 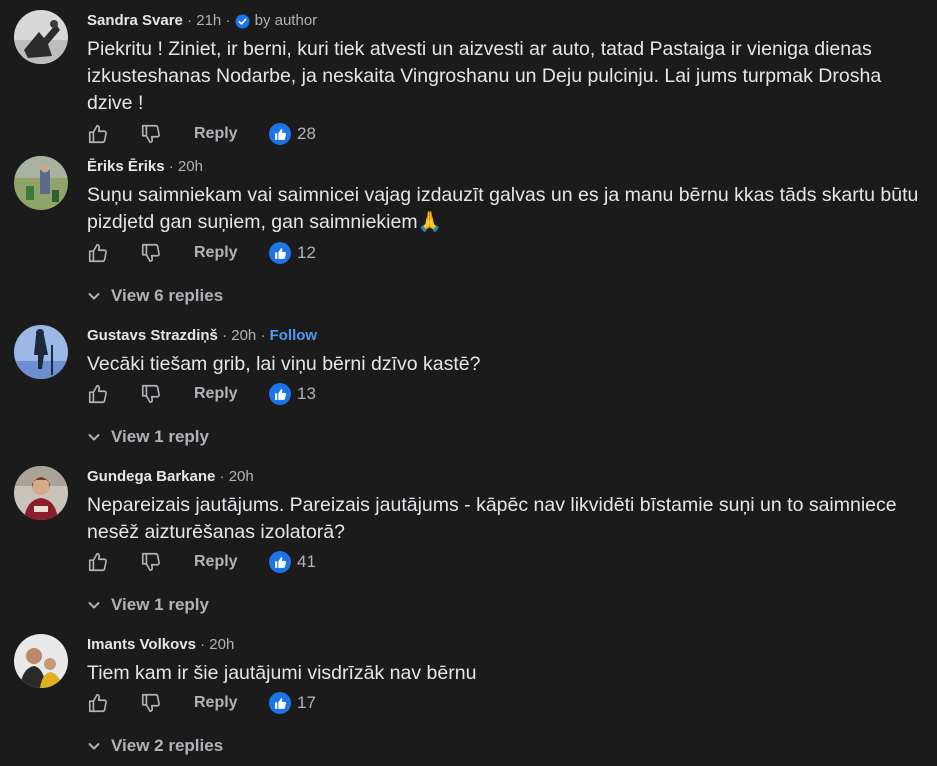 I want to click on comment-author: Imants Volkovs, so click(x=141, y=644).